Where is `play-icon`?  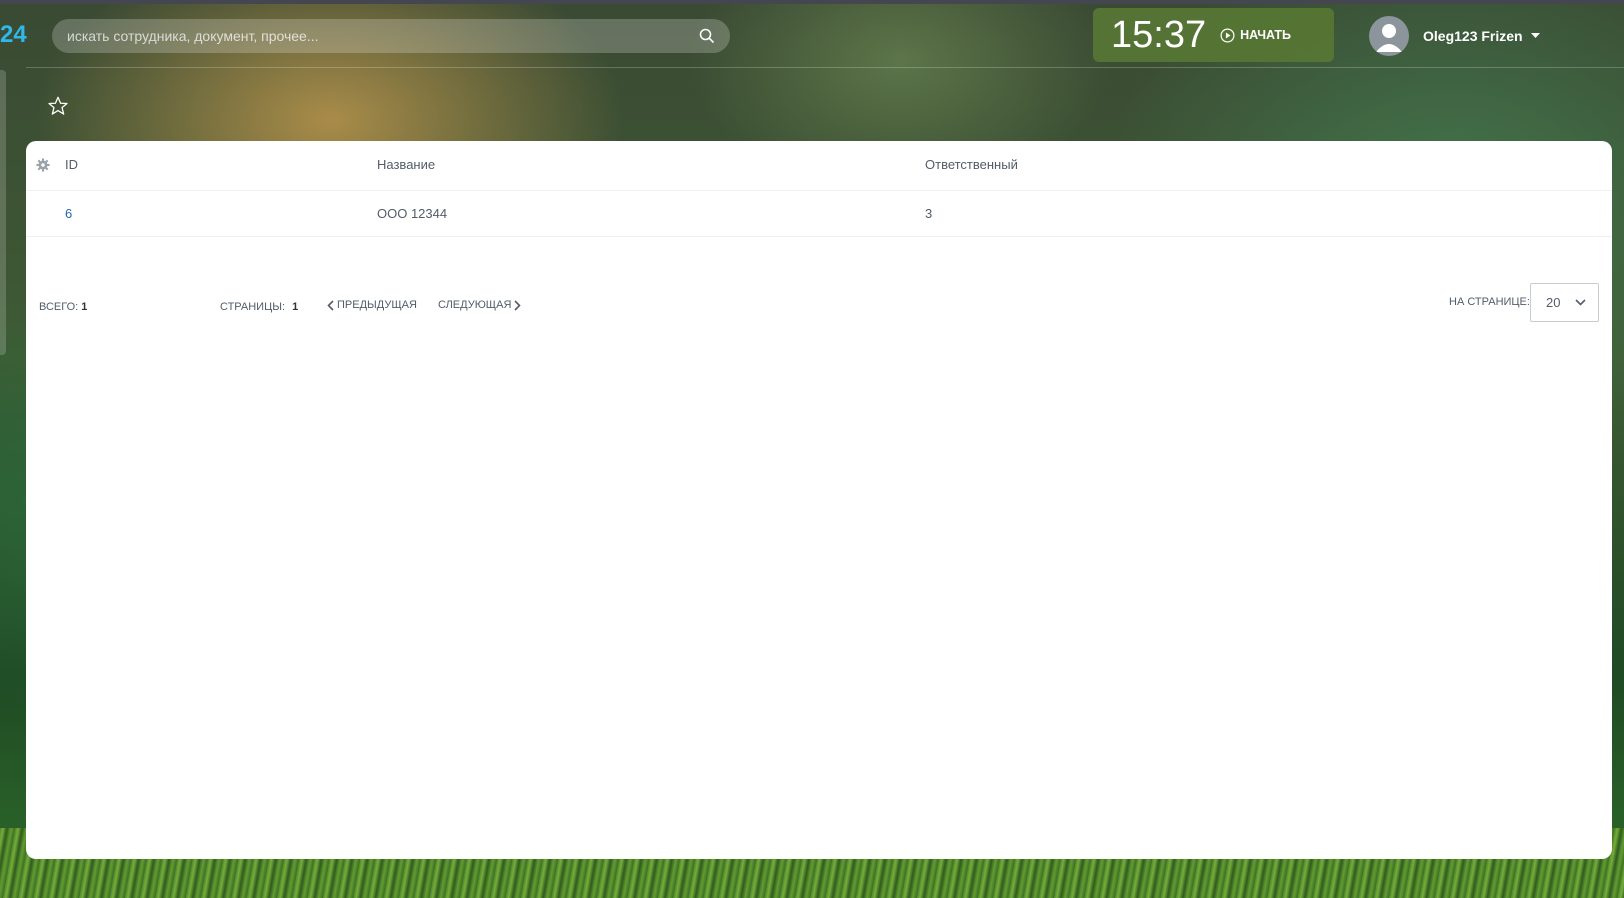
play-icon is located at coordinates (1227, 35).